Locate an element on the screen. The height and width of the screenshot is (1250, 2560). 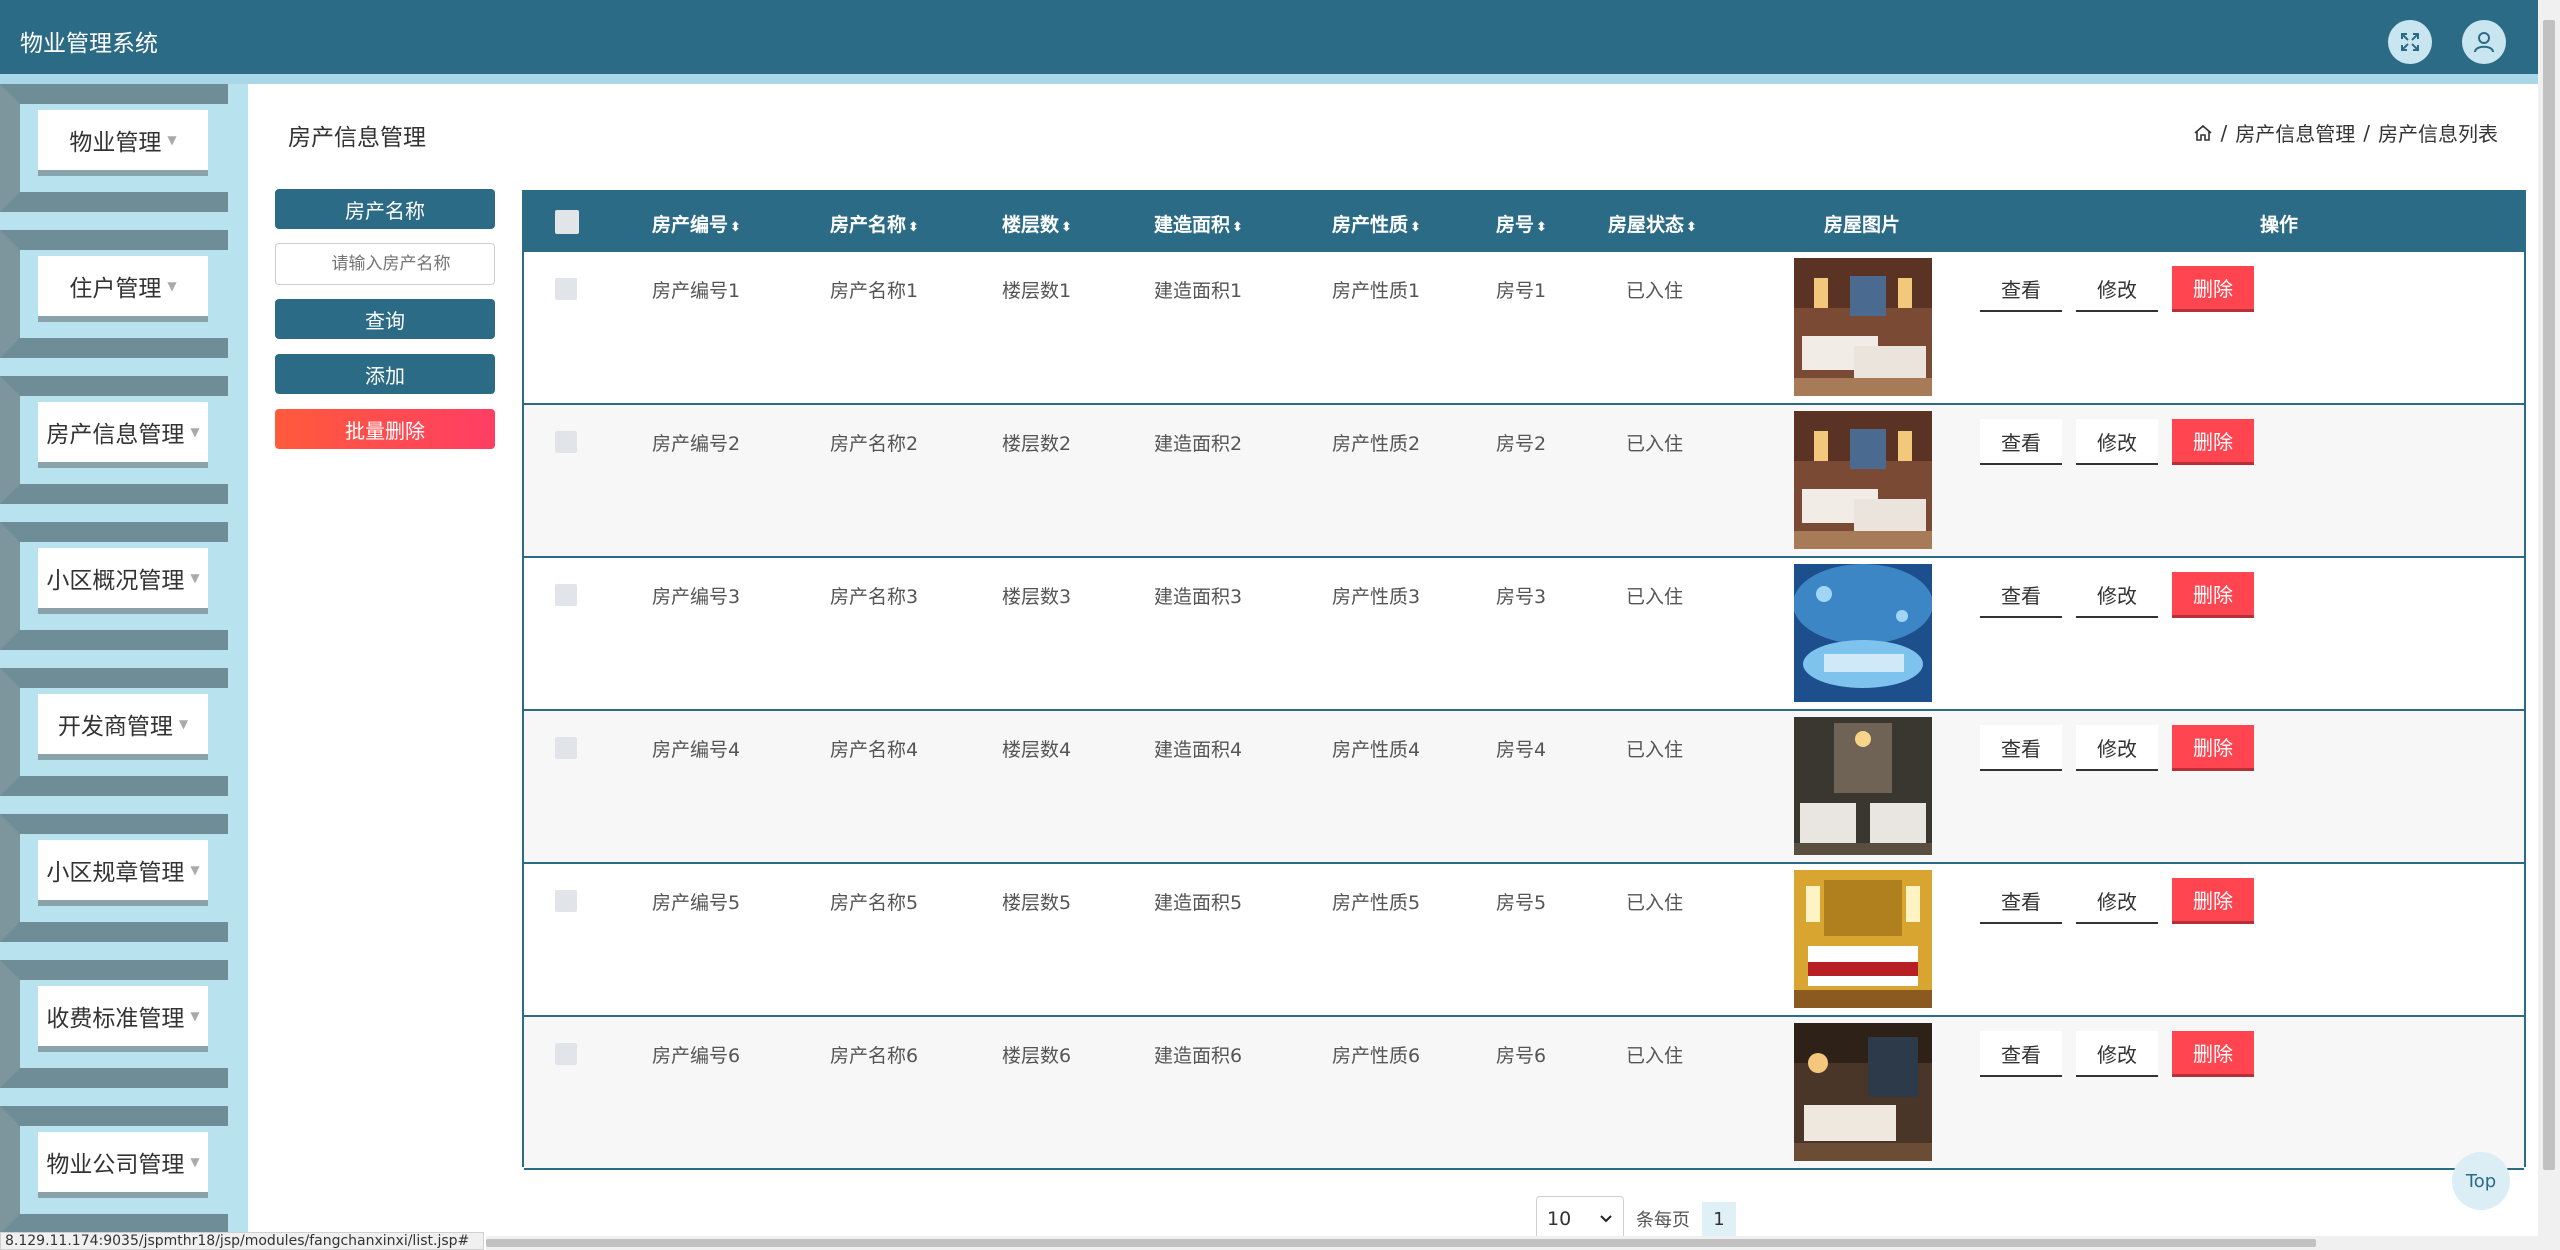
fullscreen-button is located at coordinates (2410, 42).